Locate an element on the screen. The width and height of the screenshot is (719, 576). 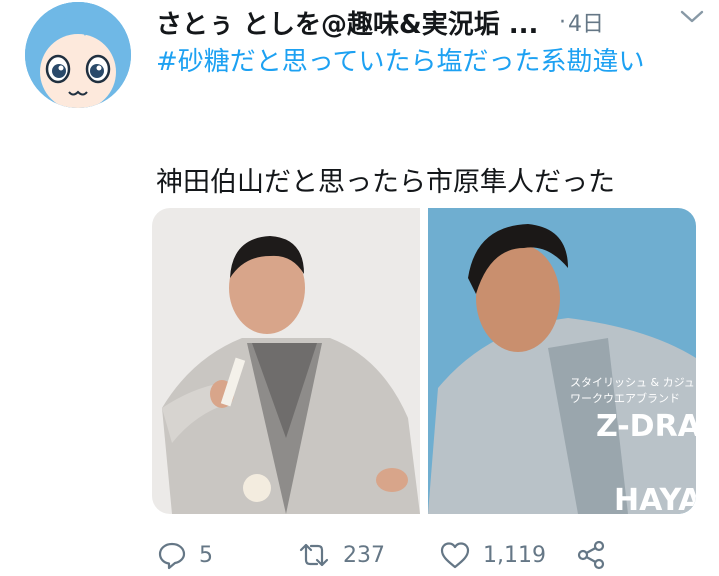
chevron-down-icon is located at coordinates (692, 17).